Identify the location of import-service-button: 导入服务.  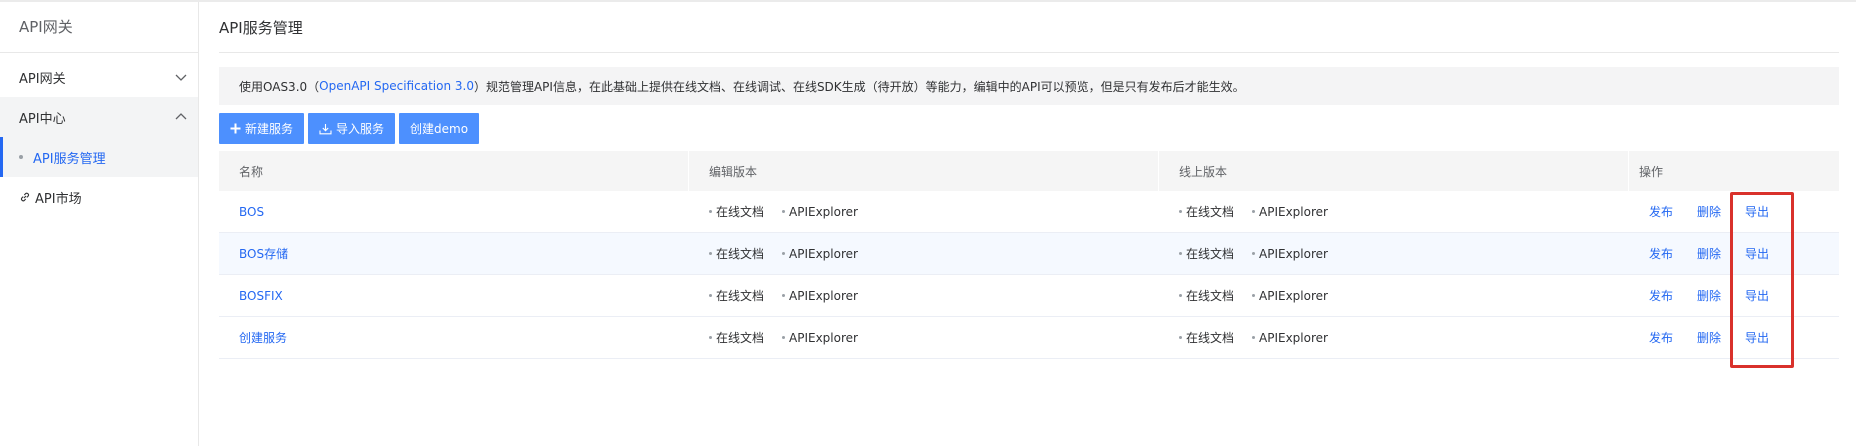
(352, 128).